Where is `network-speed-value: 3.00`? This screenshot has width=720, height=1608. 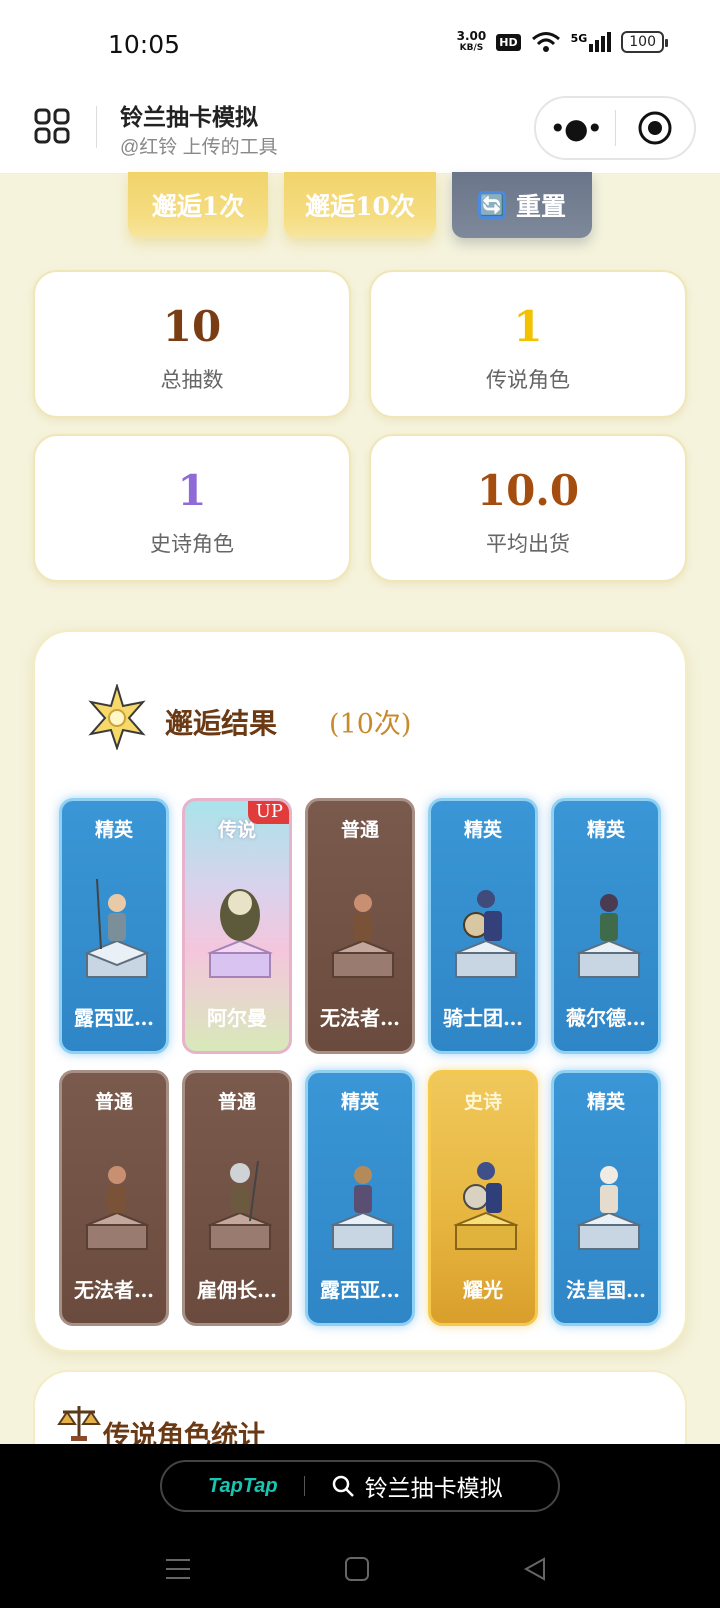 network-speed-value: 3.00 is located at coordinates (471, 36).